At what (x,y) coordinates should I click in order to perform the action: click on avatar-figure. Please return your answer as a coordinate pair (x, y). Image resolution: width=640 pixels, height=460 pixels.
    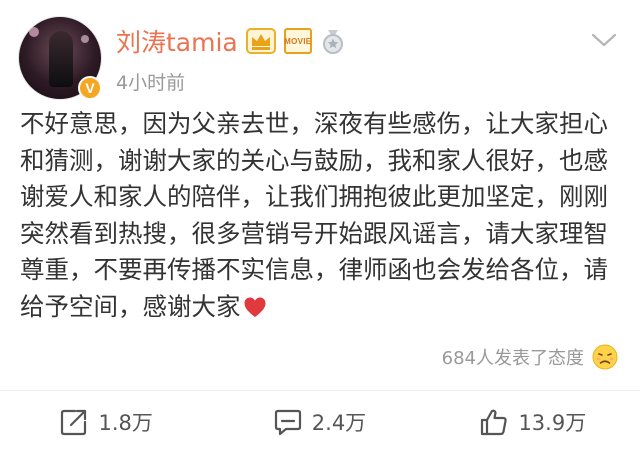
    Looking at the image, I should click on (61, 59).